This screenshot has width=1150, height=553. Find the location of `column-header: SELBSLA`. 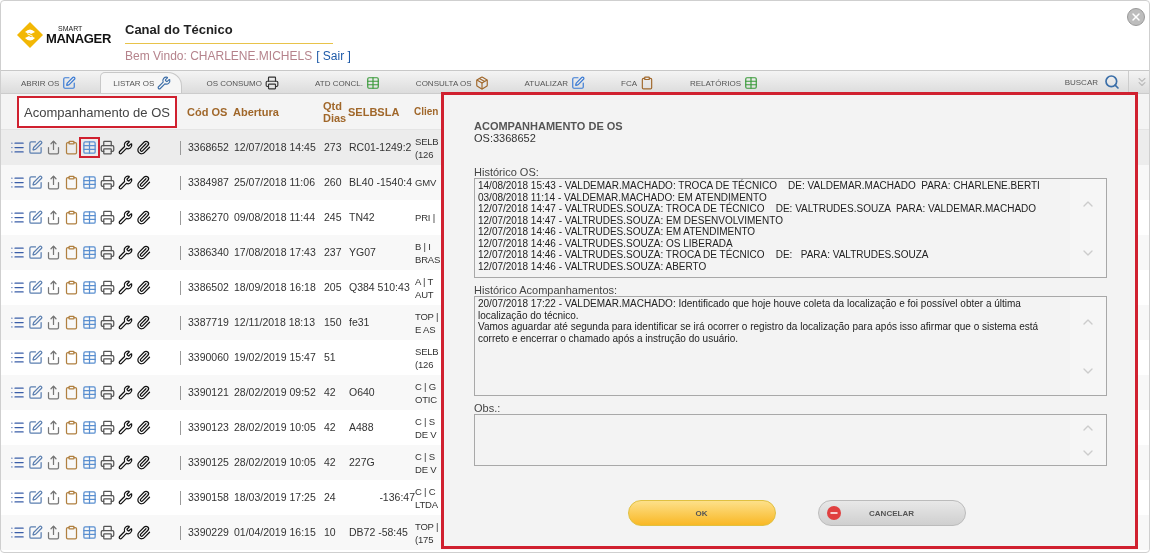

column-header: SELBSLA is located at coordinates (374, 111).